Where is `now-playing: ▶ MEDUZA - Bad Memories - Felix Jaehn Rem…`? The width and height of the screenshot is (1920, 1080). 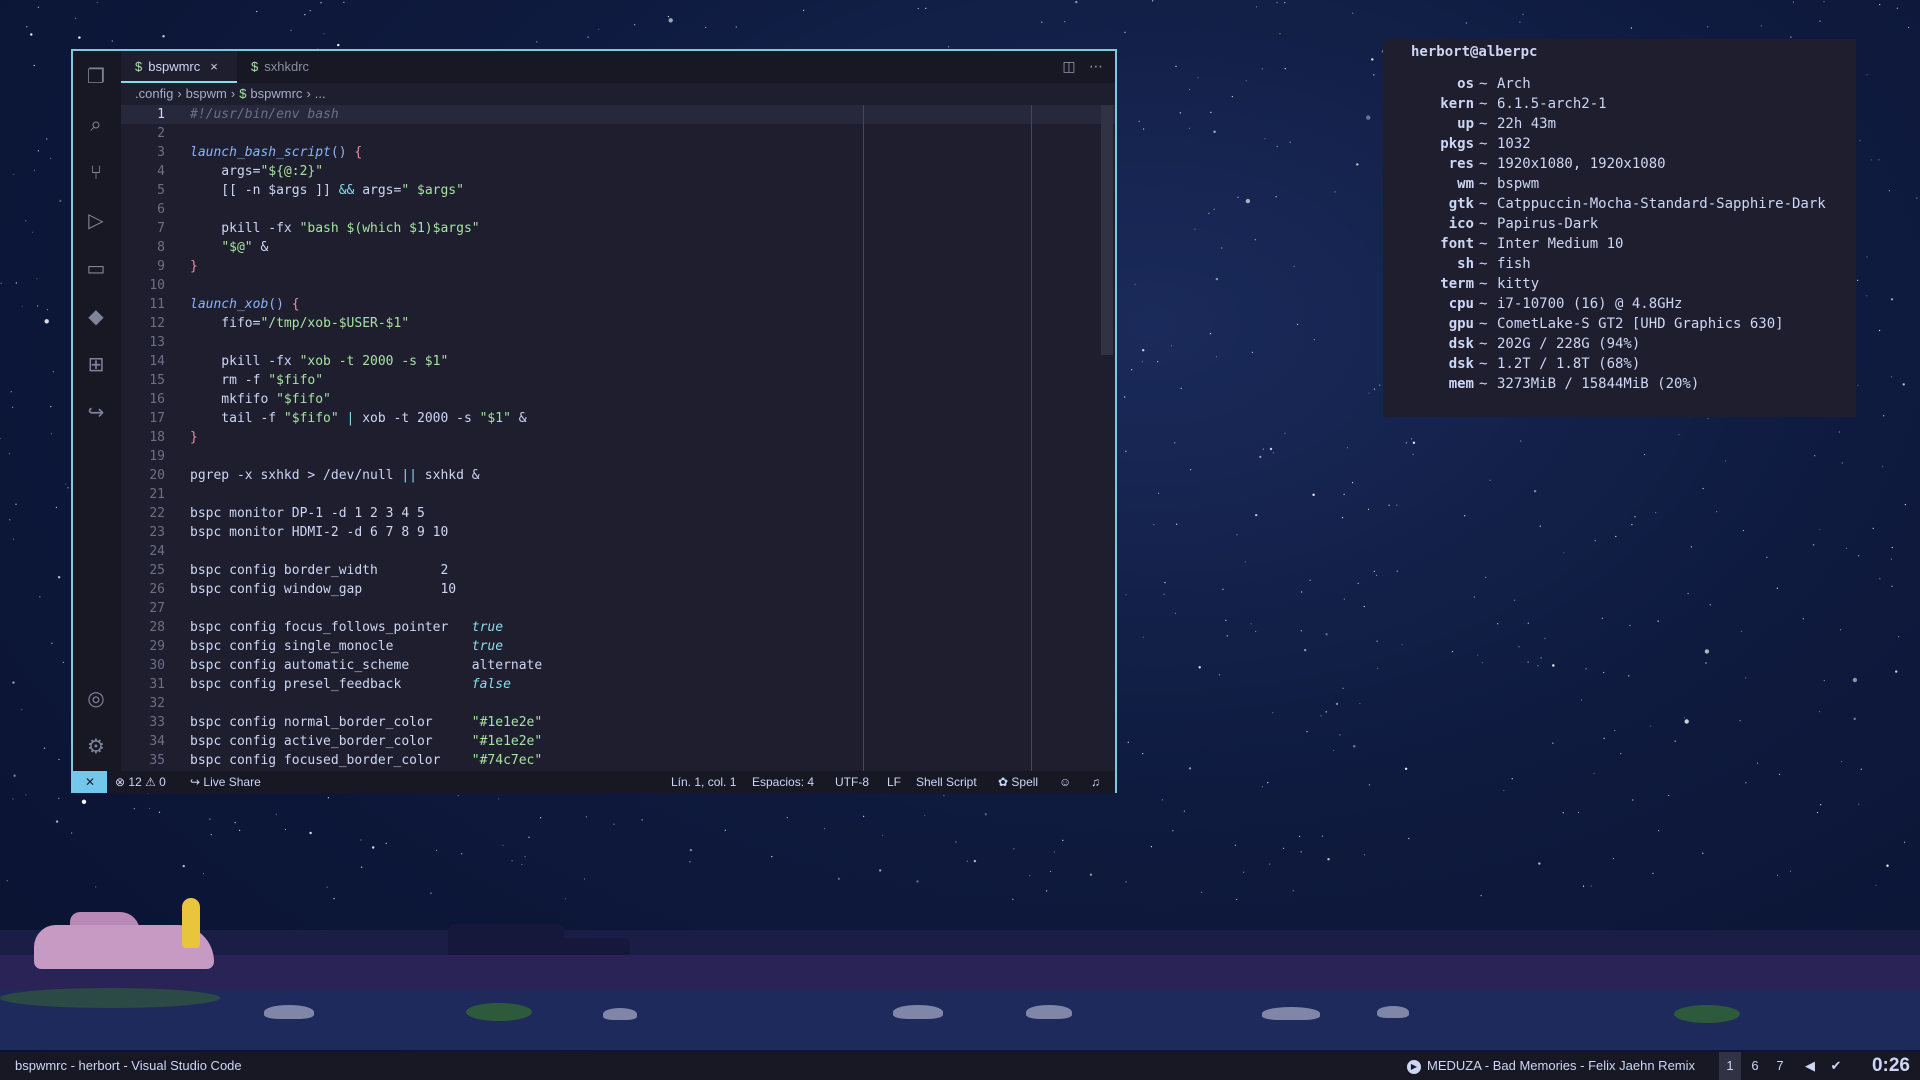 now-playing: ▶ MEDUZA - Bad Memories - Felix Jaehn Rem… is located at coordinates (1551, 1066).